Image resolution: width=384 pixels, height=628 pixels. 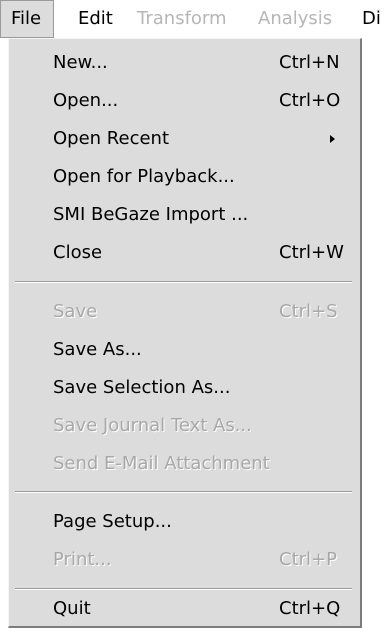 What do you see at coordinates (27, 19) in the screenshot?
I see `menu-file: File` at bounding box center [27, 19].